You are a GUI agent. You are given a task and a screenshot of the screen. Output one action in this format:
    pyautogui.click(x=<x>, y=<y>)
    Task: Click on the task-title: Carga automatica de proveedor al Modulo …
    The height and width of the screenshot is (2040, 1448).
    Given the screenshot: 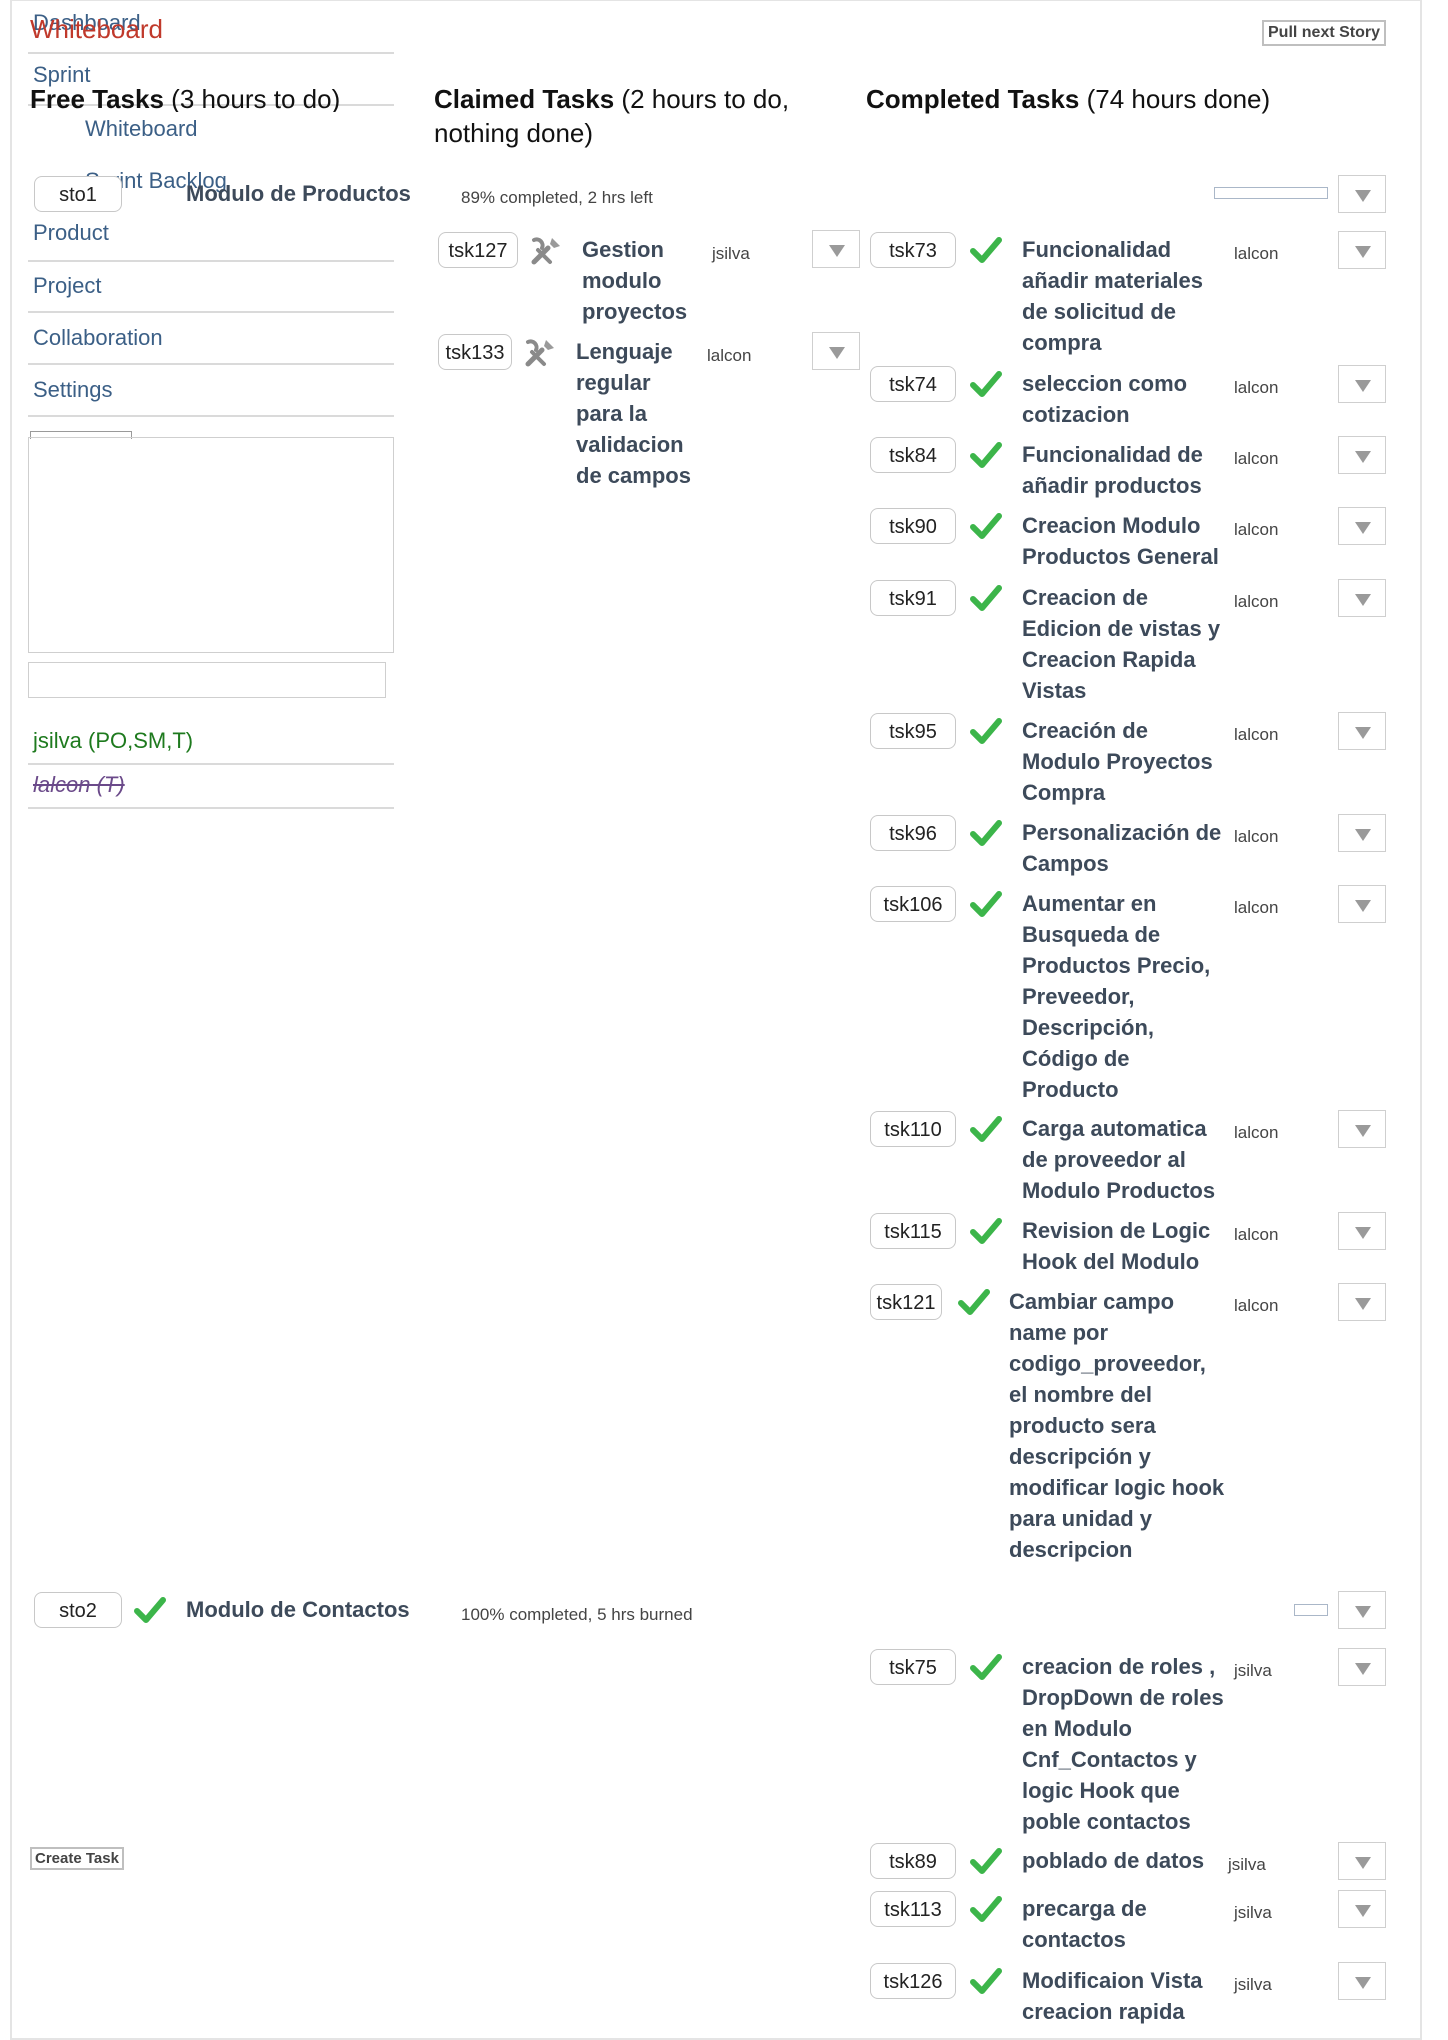 What is the action you would take?
    pyautogui.click(x=1126, y=1159)
    